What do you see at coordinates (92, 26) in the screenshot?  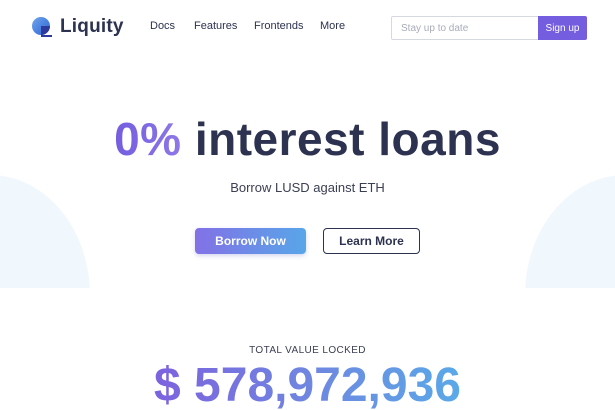 I see `brand-name: Liquity` at bounding box center [92, 26].